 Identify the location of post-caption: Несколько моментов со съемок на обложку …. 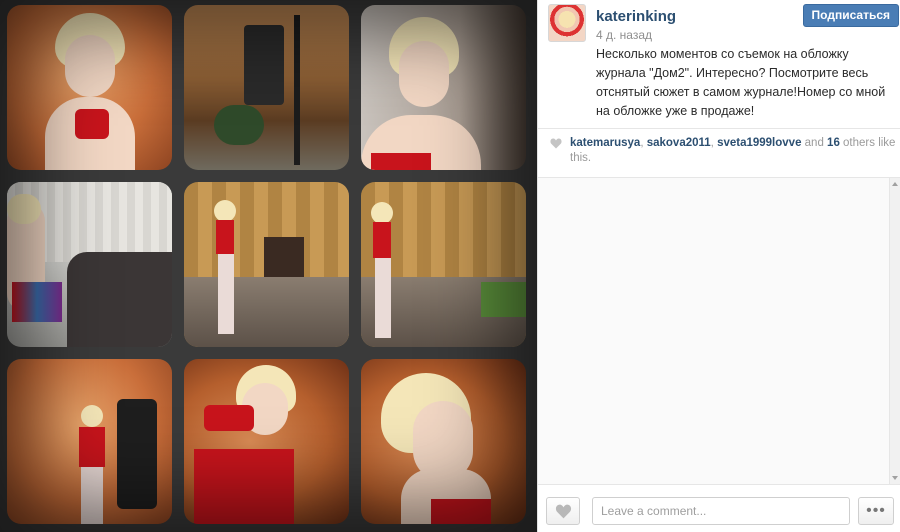
(741, 82).